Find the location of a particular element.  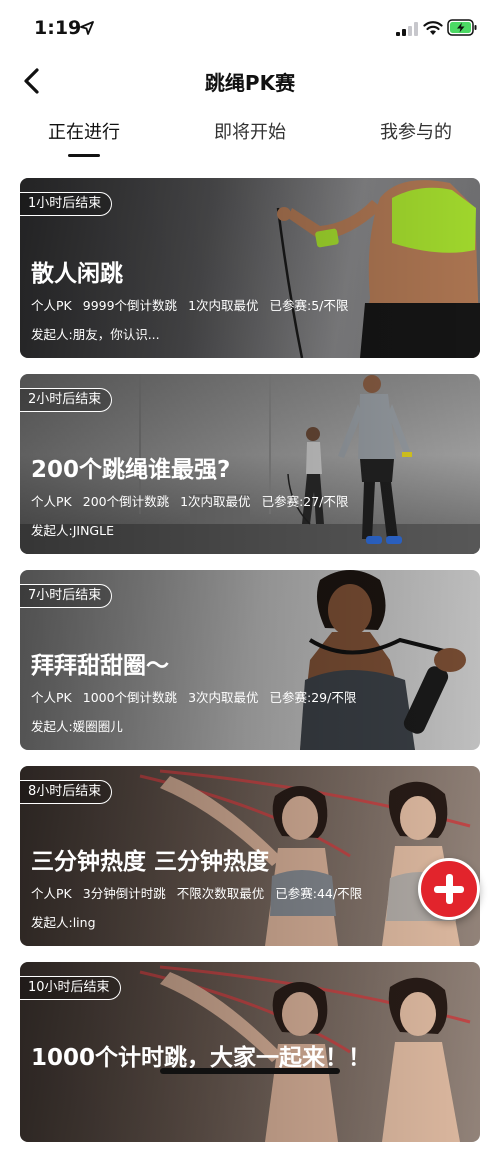

card-meta: 个人PK 3分钟倒计时跳 不限次数取最优 已参赛:44/不限 is located at coordinates (202, 892).